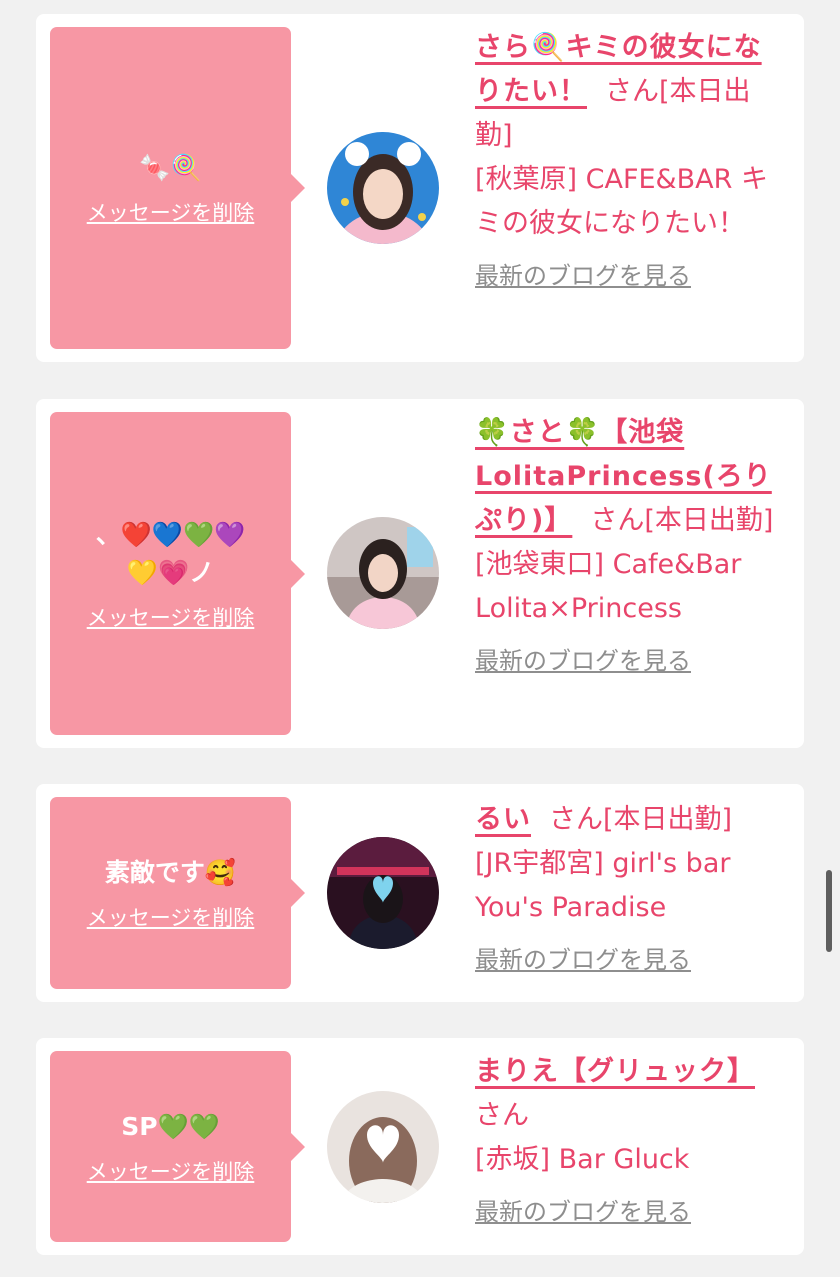  What do you see at coordinates (170, 872) in the screenshot?
I see `message-text: 素敵です🥰` at bounding box center [170, 872].